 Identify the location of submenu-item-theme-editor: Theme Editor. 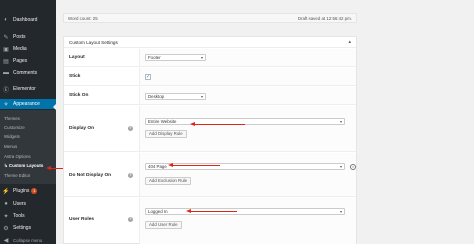
(17, 175).